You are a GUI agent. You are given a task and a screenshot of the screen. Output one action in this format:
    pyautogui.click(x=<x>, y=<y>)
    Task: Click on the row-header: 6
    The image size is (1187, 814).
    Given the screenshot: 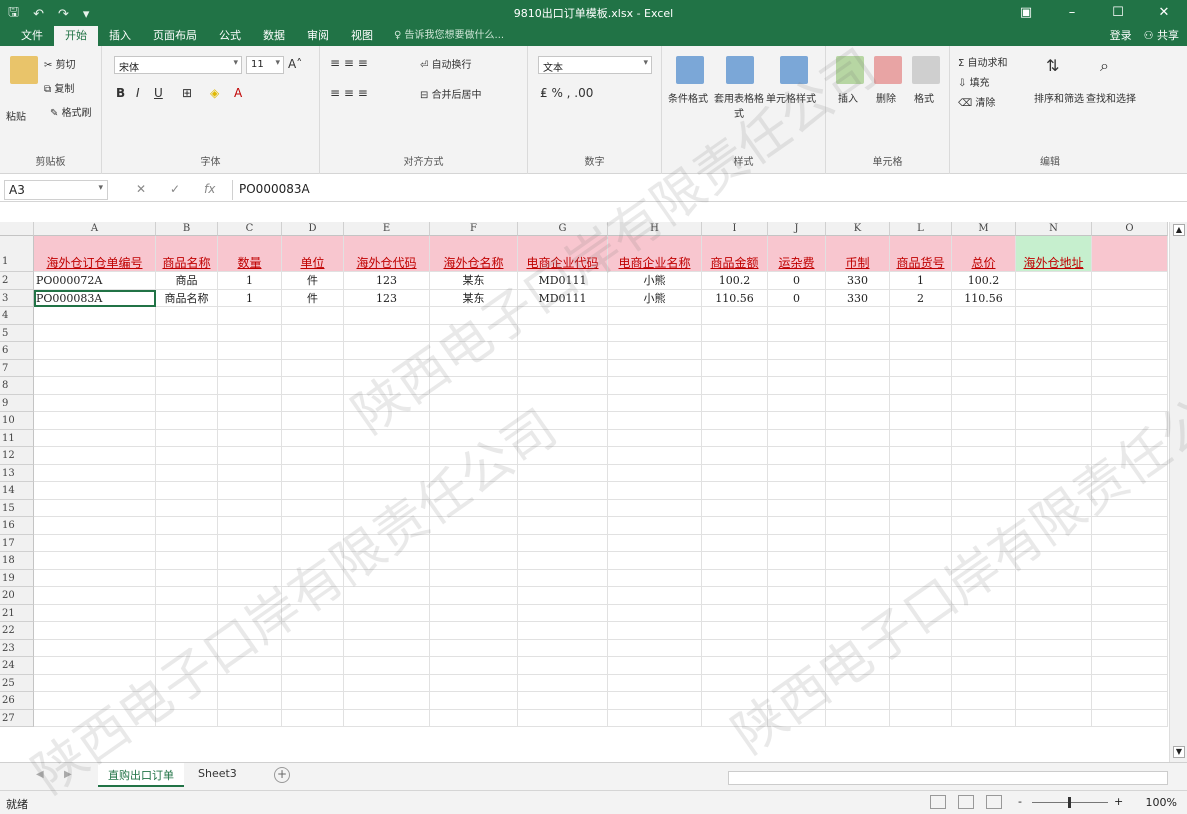 What is the action you would take?
    pyautogui.click(x=17, y=351)
    